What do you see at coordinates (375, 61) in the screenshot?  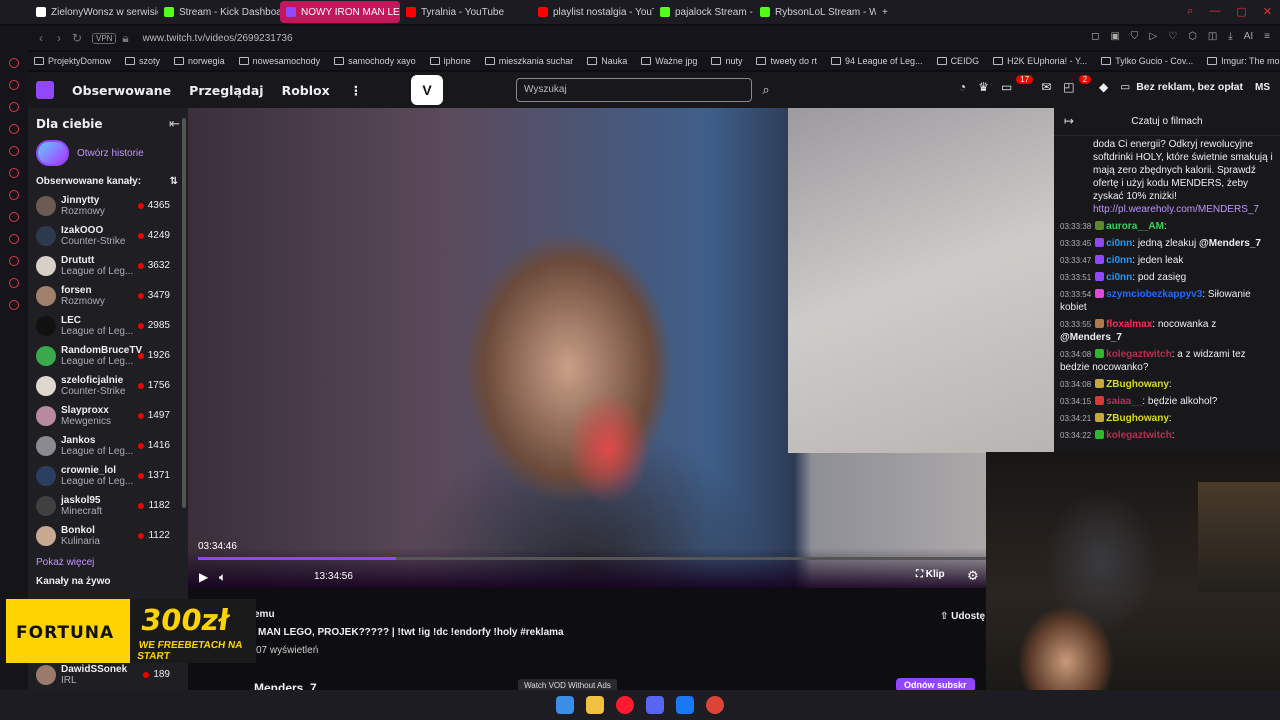 I see `bookmark-item: samochody xayo` at bounding box center [375, 61].